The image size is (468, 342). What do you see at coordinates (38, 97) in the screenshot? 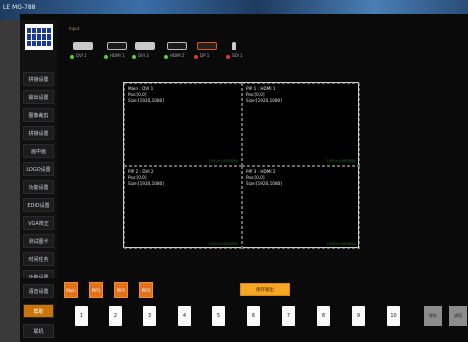
I see `sidebar-item-output: 输出设置` at bounding box center [38, 97].